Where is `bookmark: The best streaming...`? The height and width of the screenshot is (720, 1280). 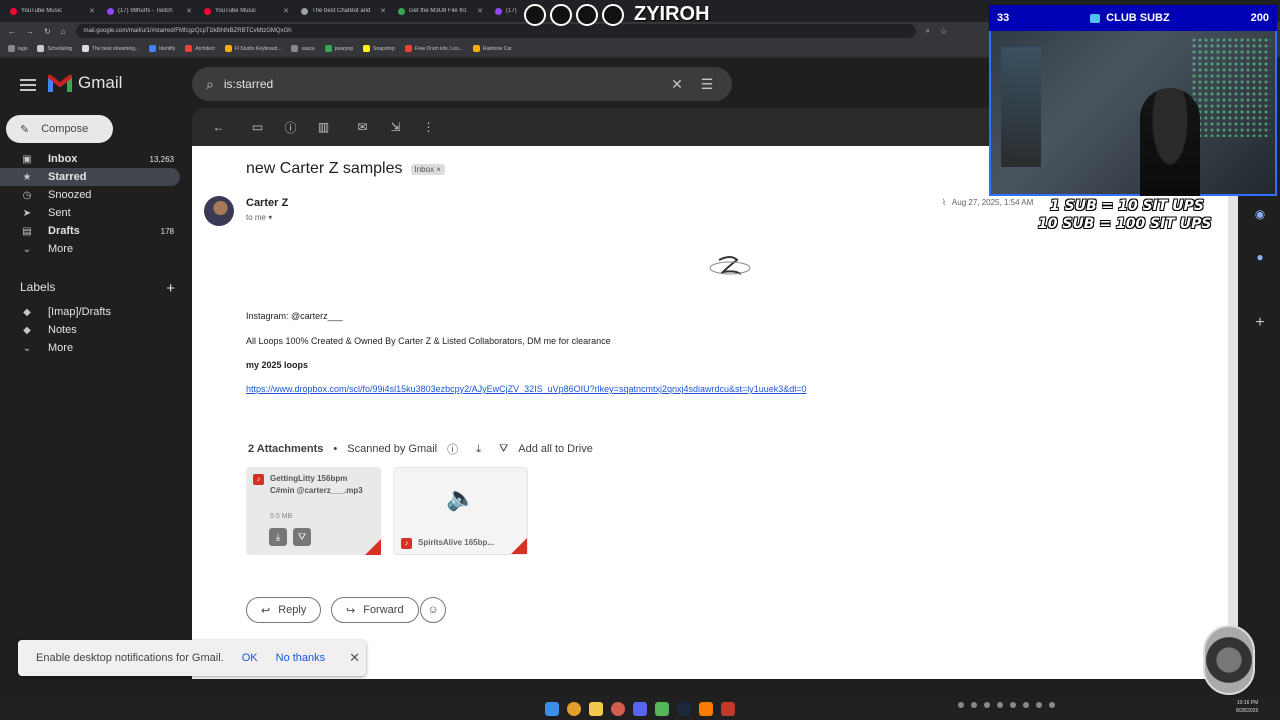
bookmark: The best streaming... is located at coordinates (110, 48).